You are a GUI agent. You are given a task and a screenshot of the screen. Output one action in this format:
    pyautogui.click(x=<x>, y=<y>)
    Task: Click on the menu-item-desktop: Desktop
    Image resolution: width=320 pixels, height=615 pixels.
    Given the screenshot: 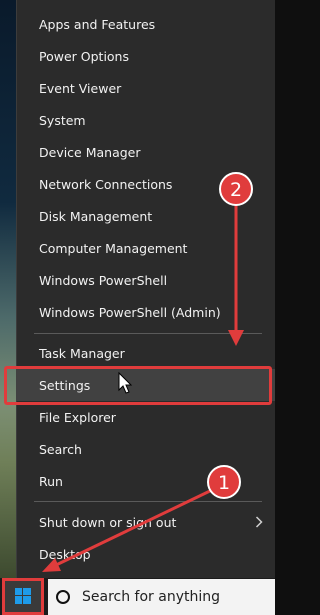 What is the action you would take?
    pyautogui.click(x=145, y=554)
    